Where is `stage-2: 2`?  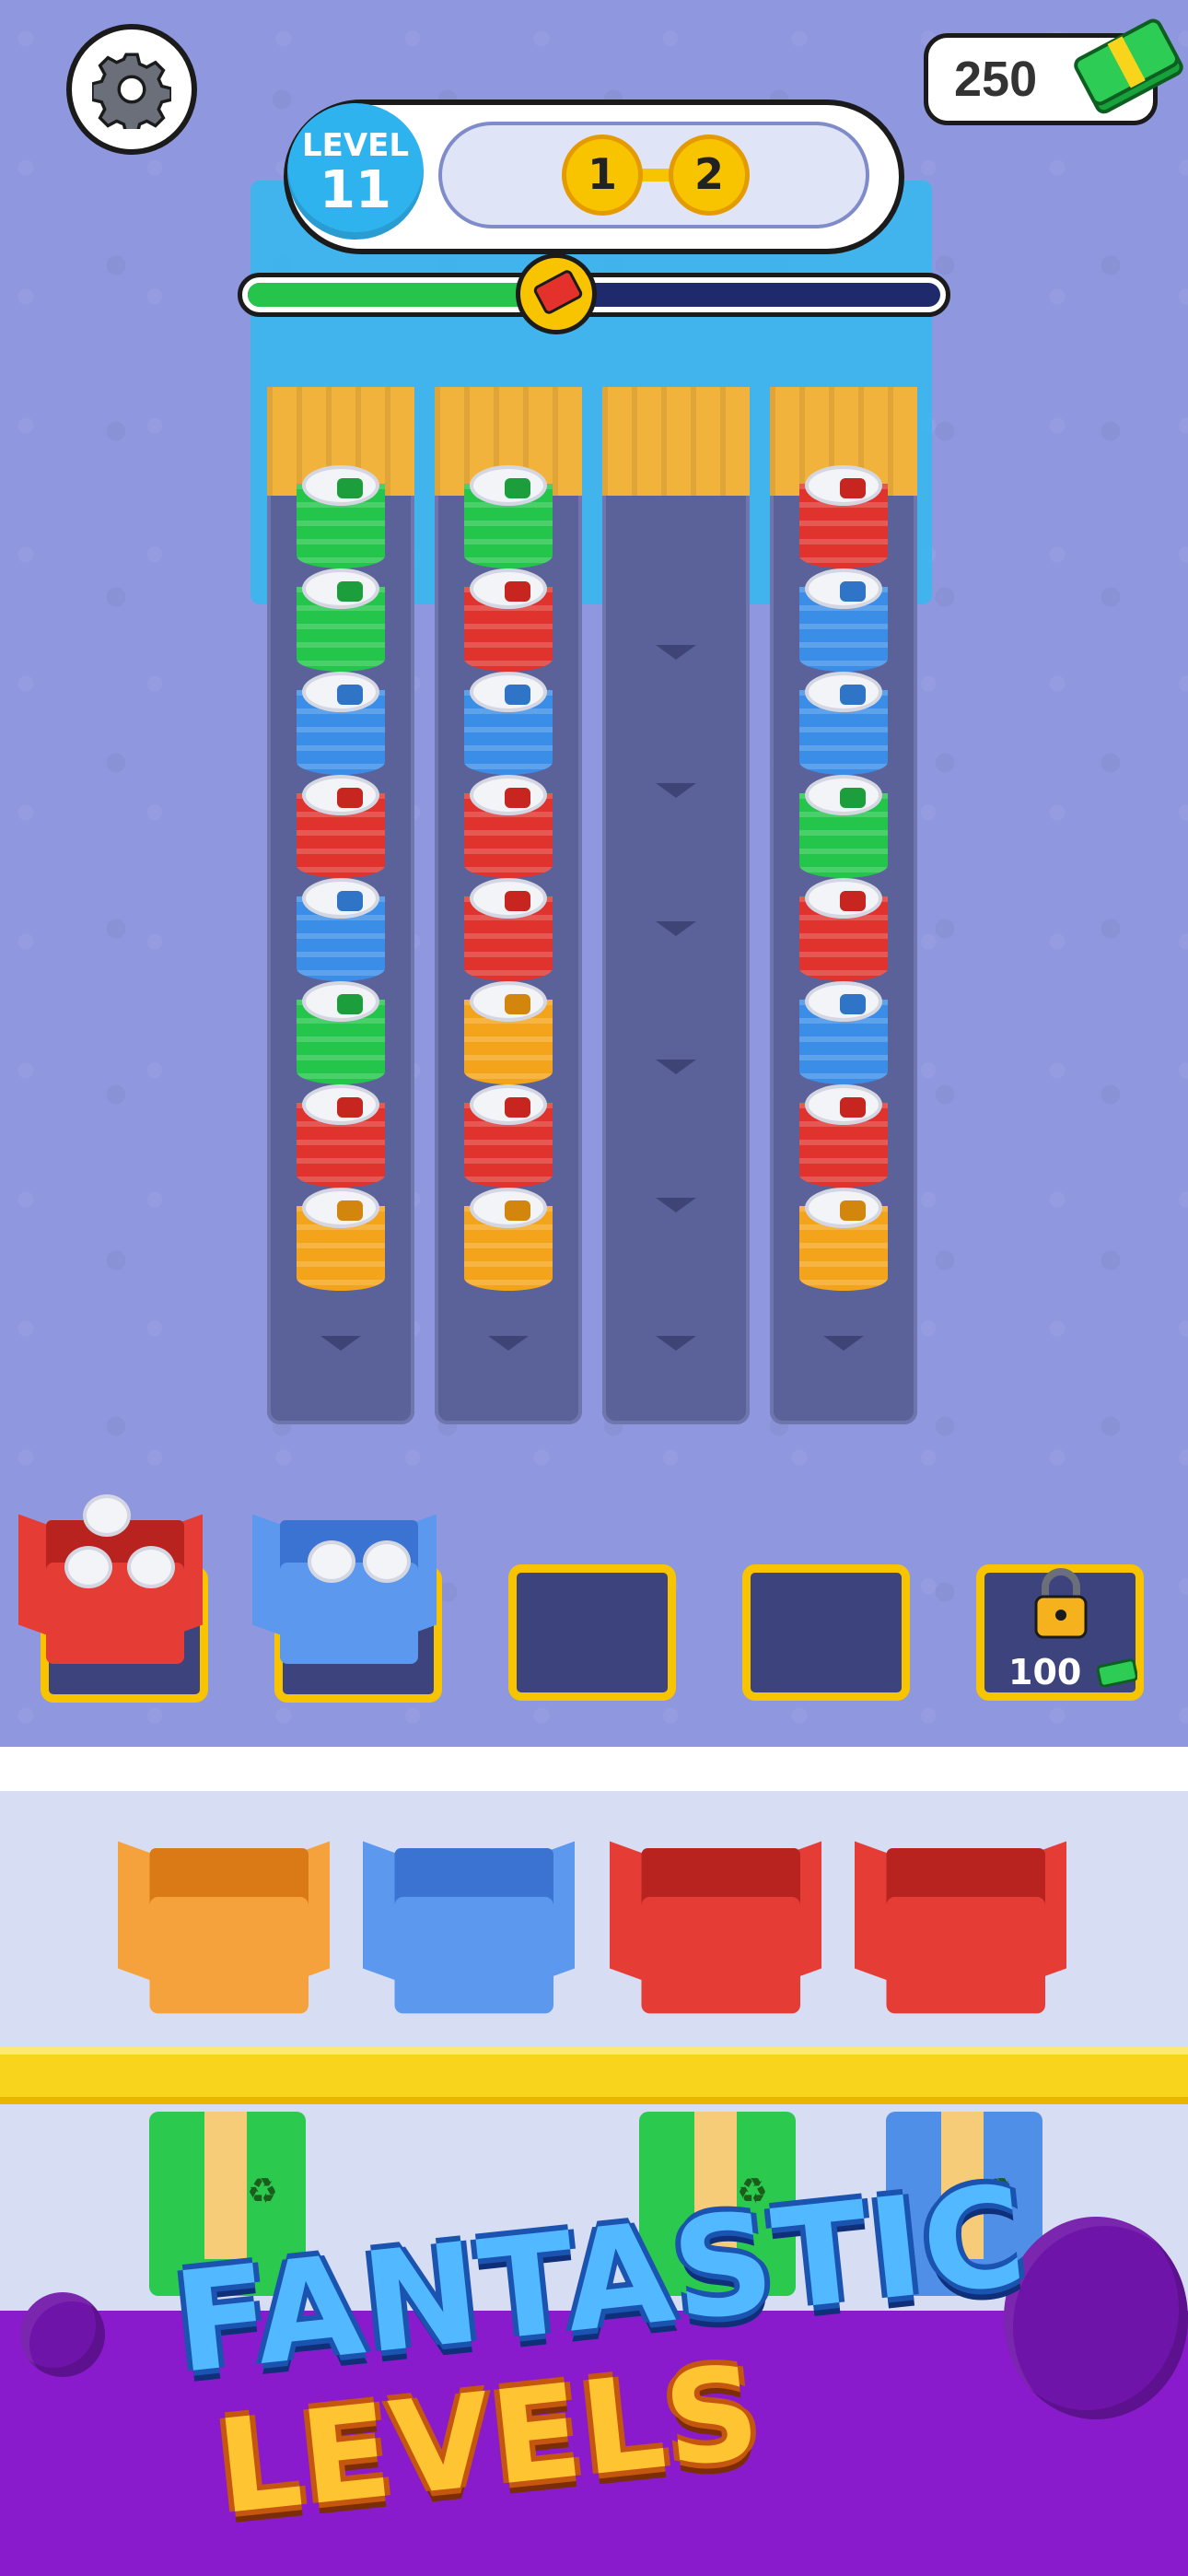 stage-2: 2 is located at coordinates (709, 175).